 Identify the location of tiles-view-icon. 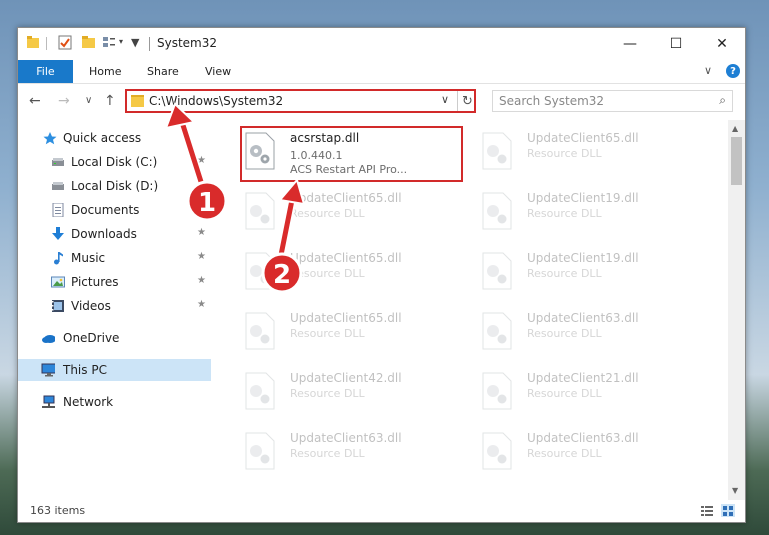
(728, 510).